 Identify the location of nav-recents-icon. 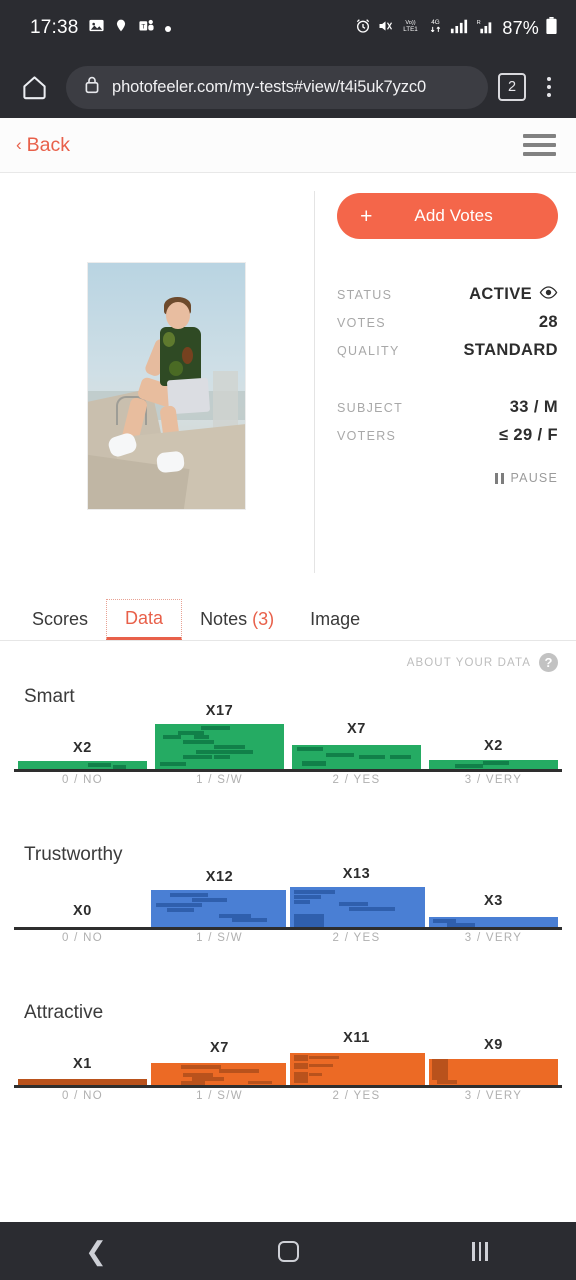
(480, 1251).